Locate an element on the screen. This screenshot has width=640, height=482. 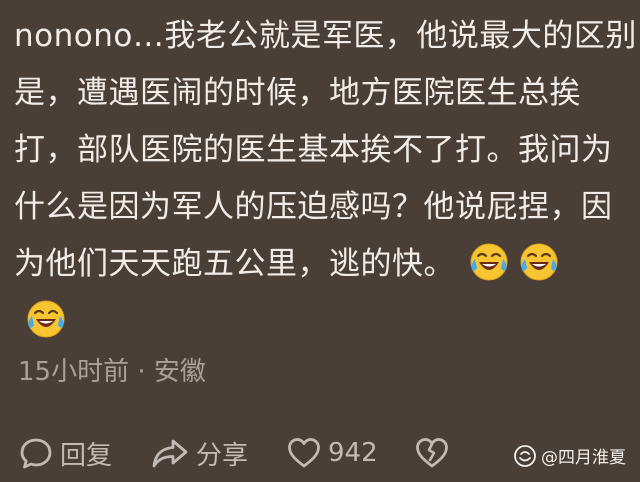
reply-button: 回复 is located at coordinates (65, 453).